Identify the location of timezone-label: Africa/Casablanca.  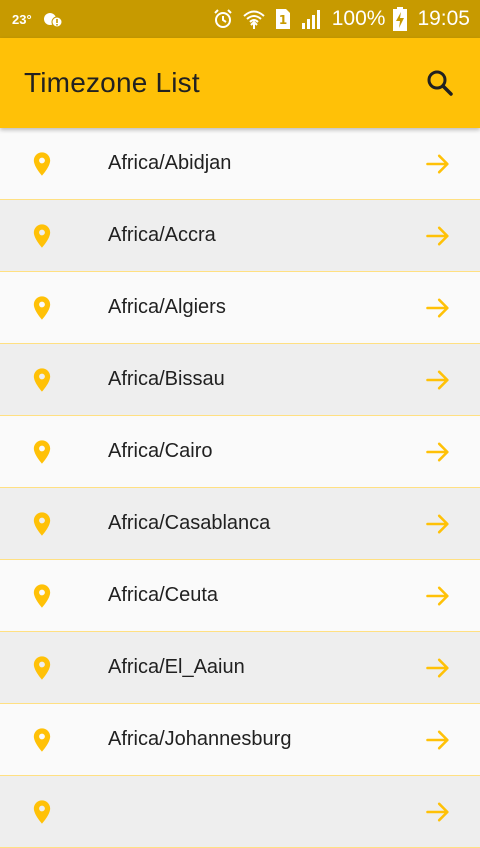
(189, 523).